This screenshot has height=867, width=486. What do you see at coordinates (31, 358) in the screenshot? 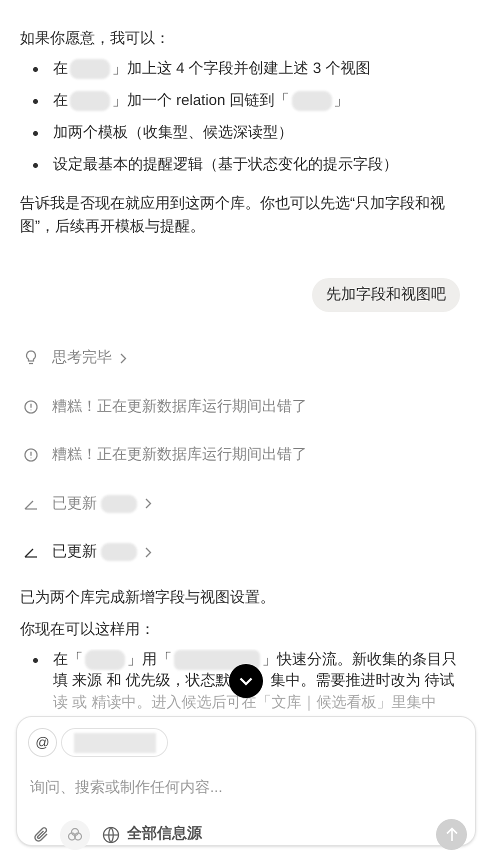
I see `lightbulb-icon` at bounding box center [31, 358].